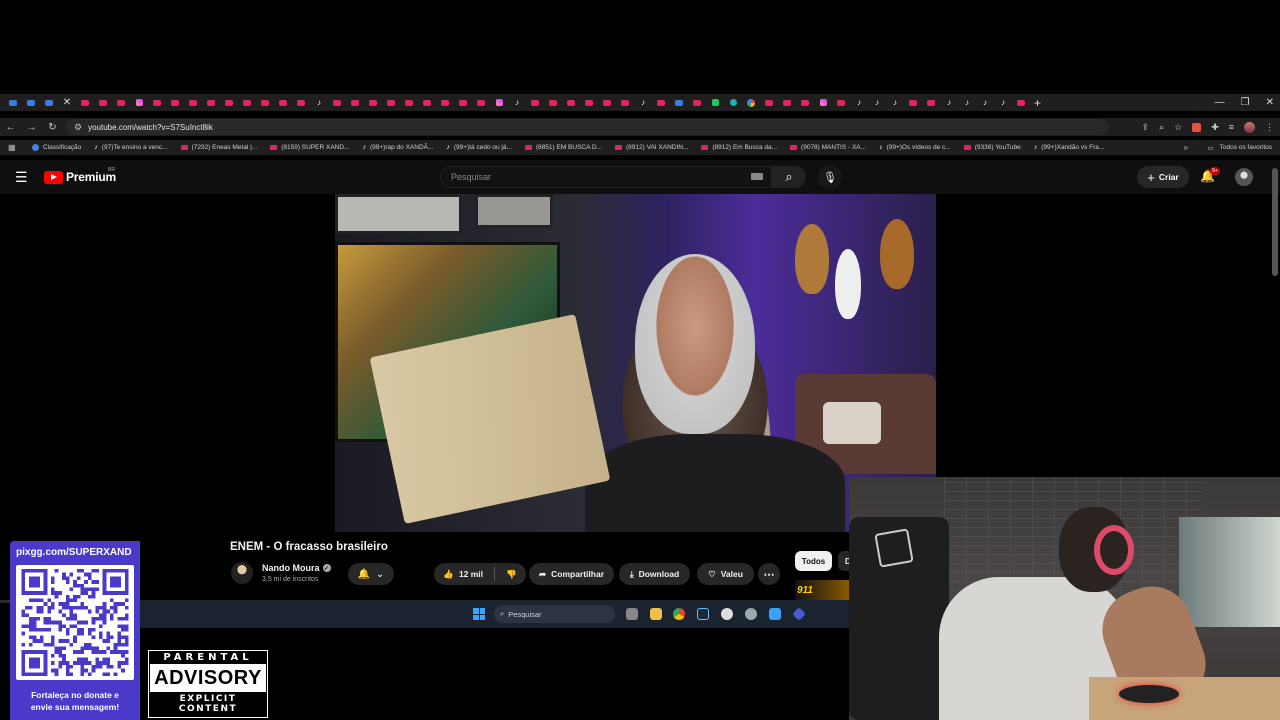 This screenshot has height=720, width=1280. I want to click on create-button: + Criar, so click(1163, 177).